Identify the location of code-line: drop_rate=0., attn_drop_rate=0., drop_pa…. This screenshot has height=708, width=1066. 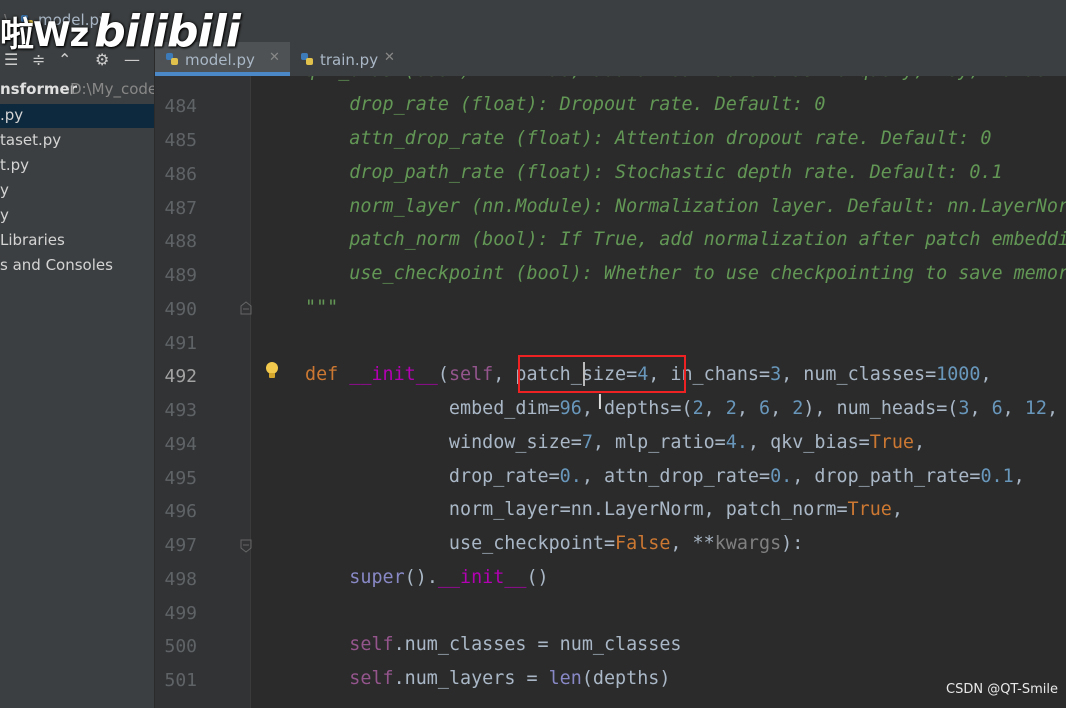
(665, 476).